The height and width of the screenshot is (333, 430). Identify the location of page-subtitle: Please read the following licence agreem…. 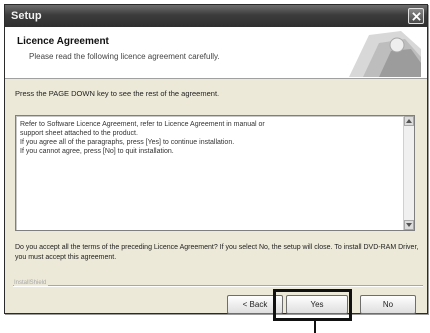
(124, 56).